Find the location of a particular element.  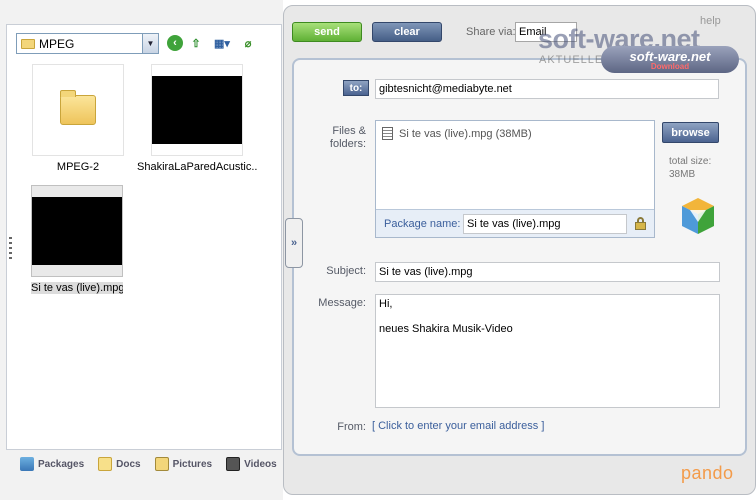

subject-label: Subject: is located at coordinates (346, 271).